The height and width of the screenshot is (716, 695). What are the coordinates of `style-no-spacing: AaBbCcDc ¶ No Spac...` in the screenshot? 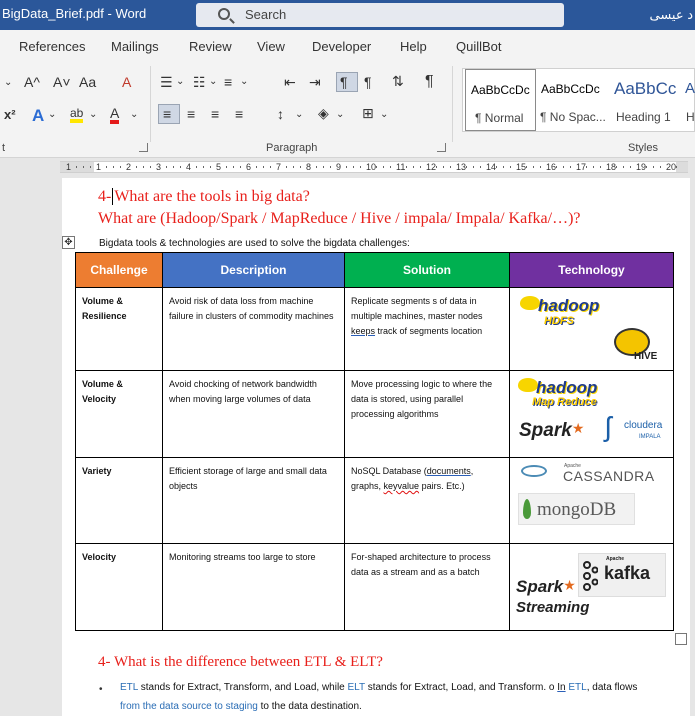 It's located at (573, 100).